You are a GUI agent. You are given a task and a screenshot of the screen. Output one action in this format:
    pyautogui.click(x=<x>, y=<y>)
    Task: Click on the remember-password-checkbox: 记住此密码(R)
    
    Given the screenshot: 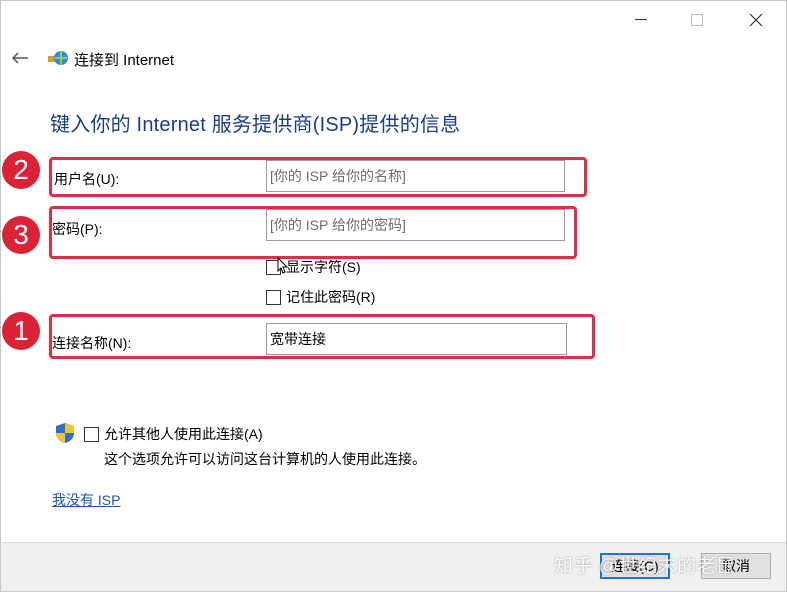 What is the action you would take?
    pyautogui.click(x=320, y=297)
    